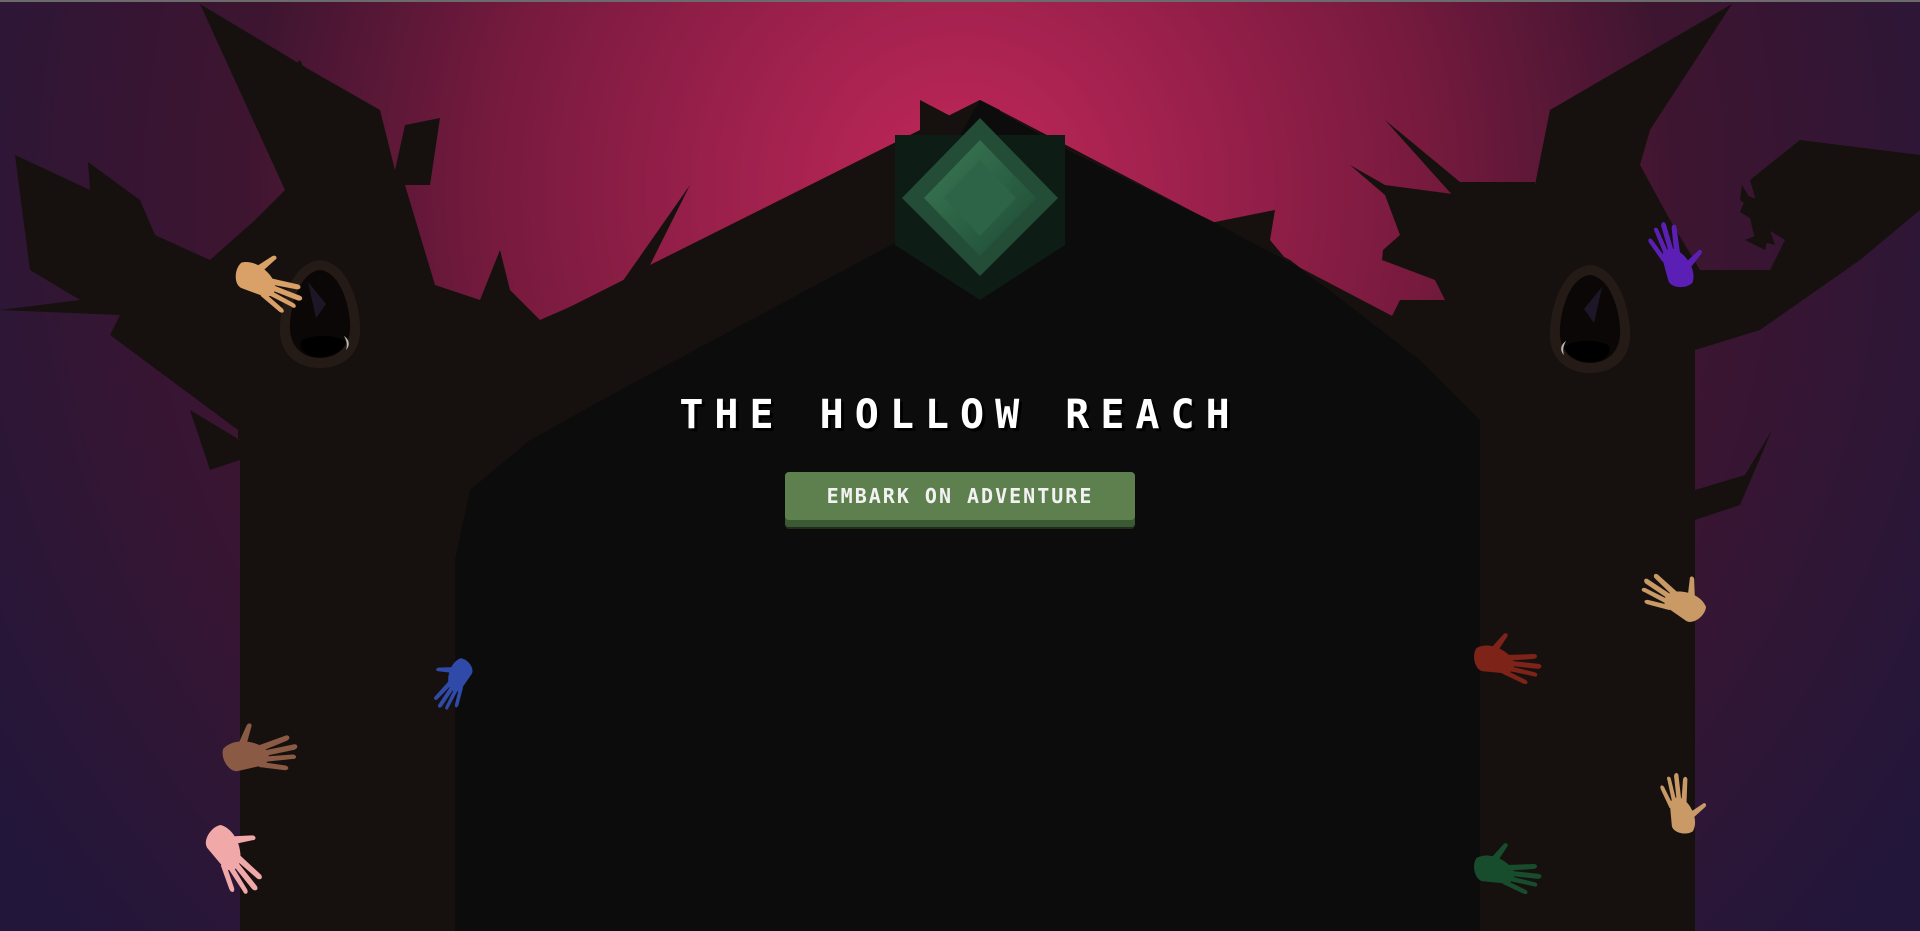  Describe the element at coordinates (960, 499) in the screenshot. I see `embark-button: EMBARK ON ADVENTURE` at that location.